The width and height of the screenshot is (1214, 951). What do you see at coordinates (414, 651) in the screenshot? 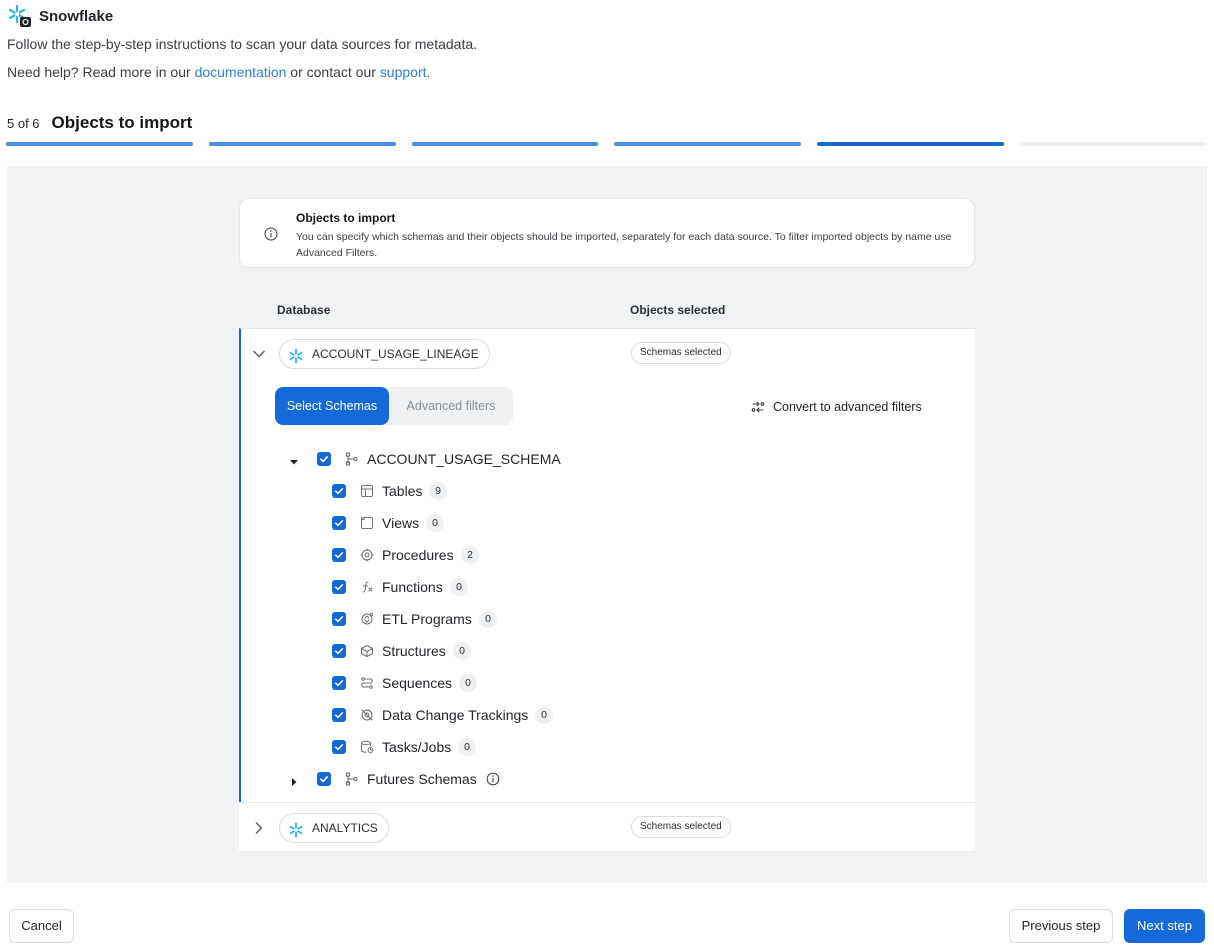
I see `object-label: Structures` at bounding box center [414, 651].